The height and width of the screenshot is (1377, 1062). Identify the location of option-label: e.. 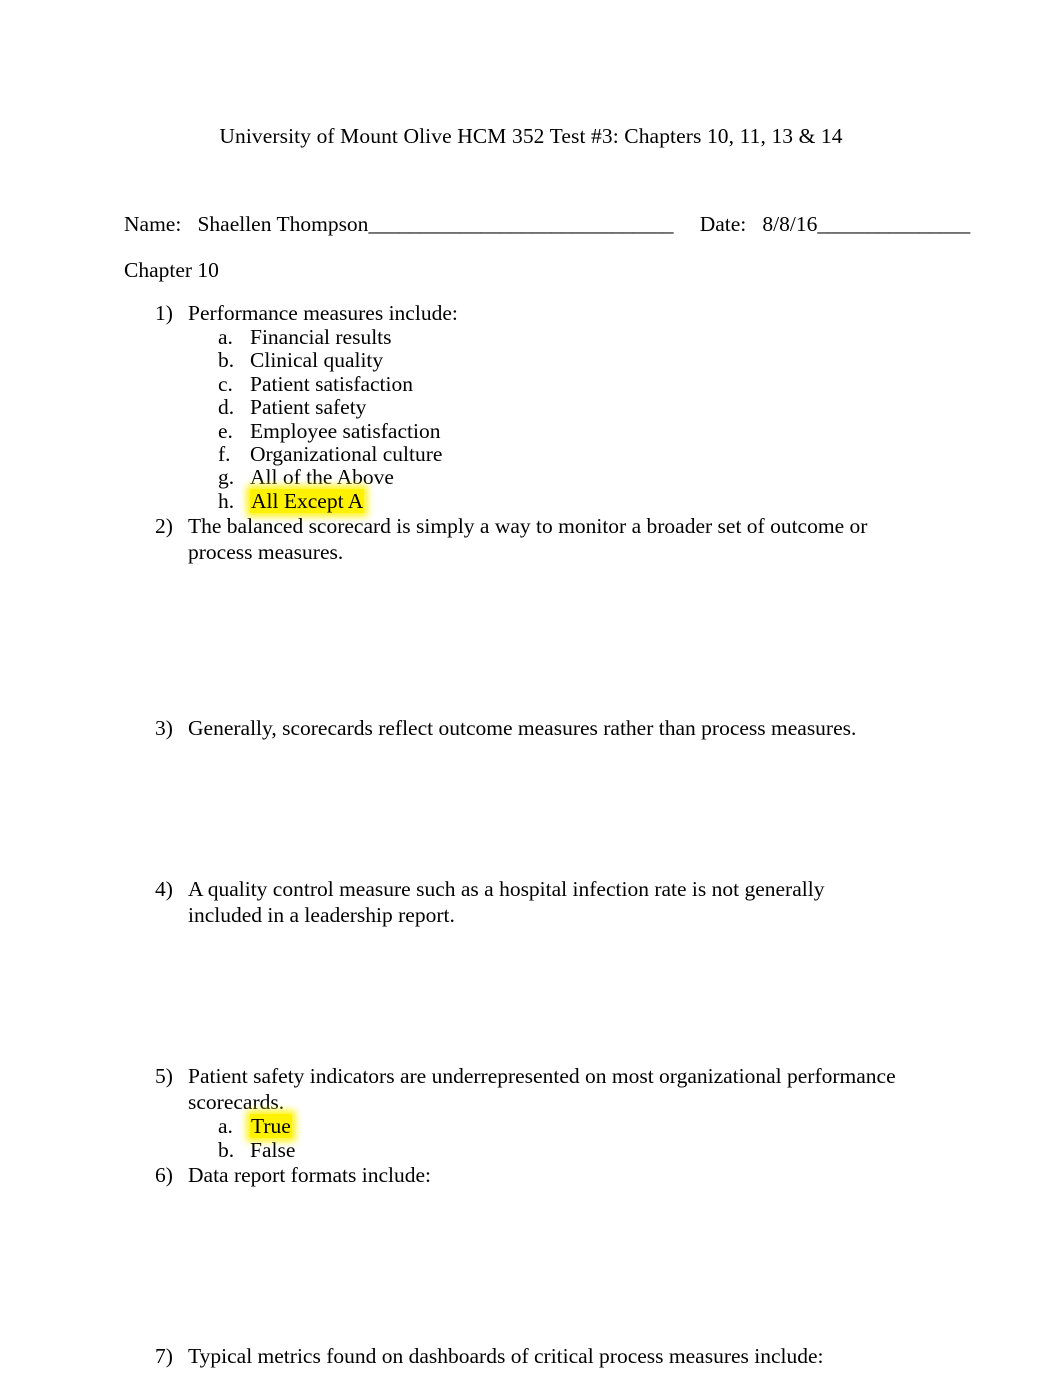
(225, 430).